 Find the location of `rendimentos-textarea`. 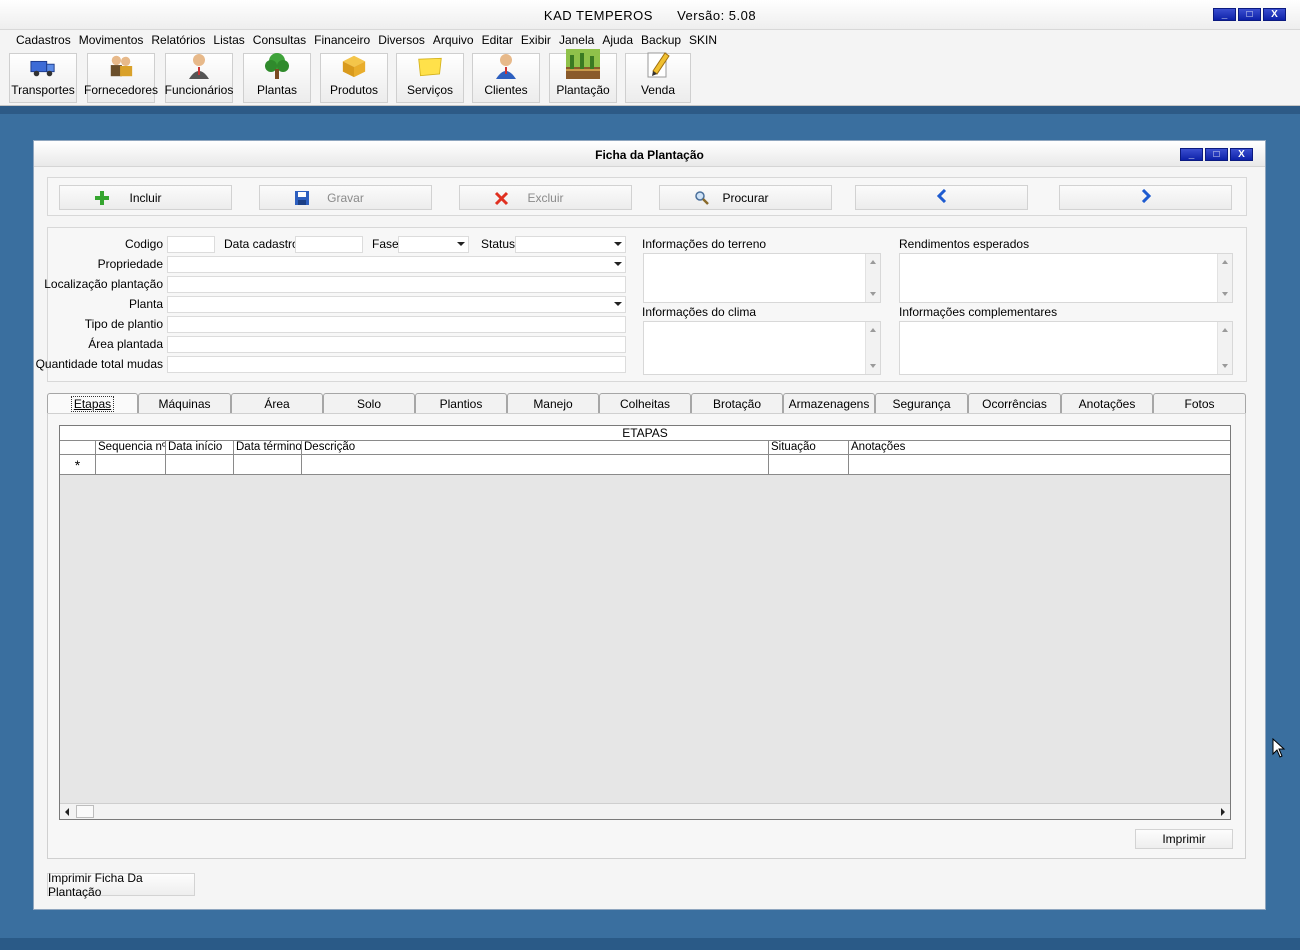

rendimentos-textarea is located at coordinates (1066, 278).